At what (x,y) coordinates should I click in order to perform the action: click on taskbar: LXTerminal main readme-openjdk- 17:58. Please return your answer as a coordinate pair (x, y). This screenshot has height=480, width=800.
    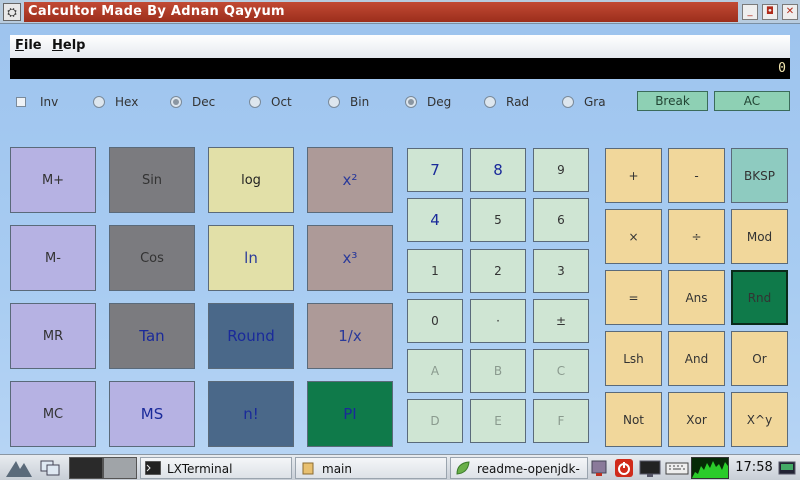
    Looking at the image, I should click on (400, 467).